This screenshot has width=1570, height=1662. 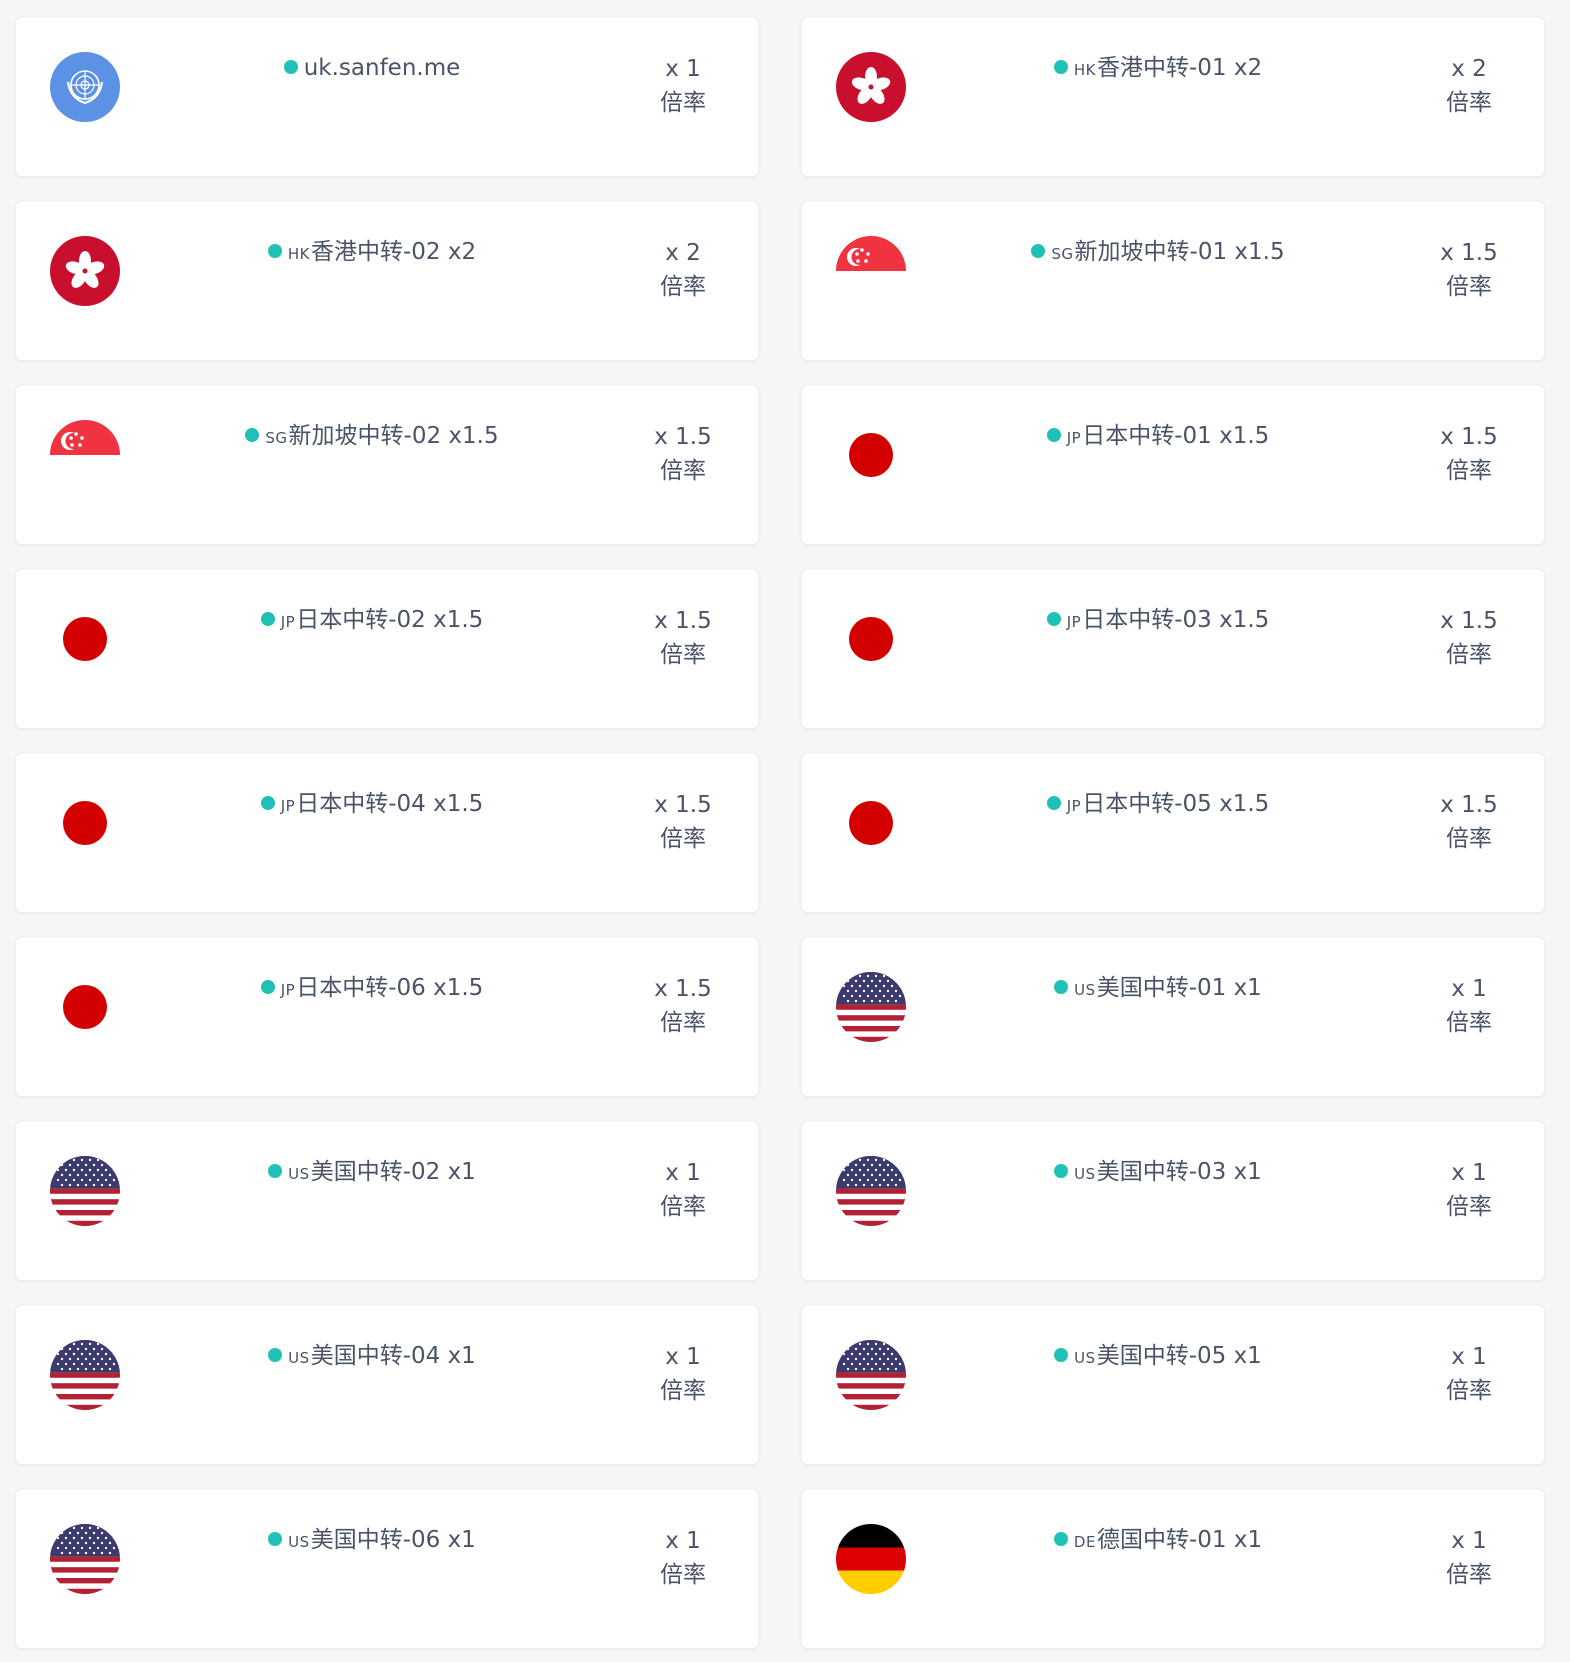 I want to click on node-card: JP日本中转-04 x1.5 x 1.5 倍率, so click(x=387, y=833).